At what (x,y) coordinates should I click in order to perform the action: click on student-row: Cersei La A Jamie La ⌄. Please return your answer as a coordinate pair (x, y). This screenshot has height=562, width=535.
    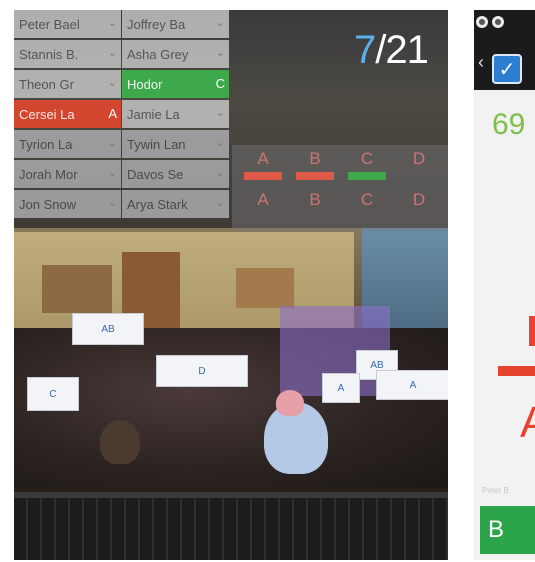
    Looking at the image, I should click on (122, 115).